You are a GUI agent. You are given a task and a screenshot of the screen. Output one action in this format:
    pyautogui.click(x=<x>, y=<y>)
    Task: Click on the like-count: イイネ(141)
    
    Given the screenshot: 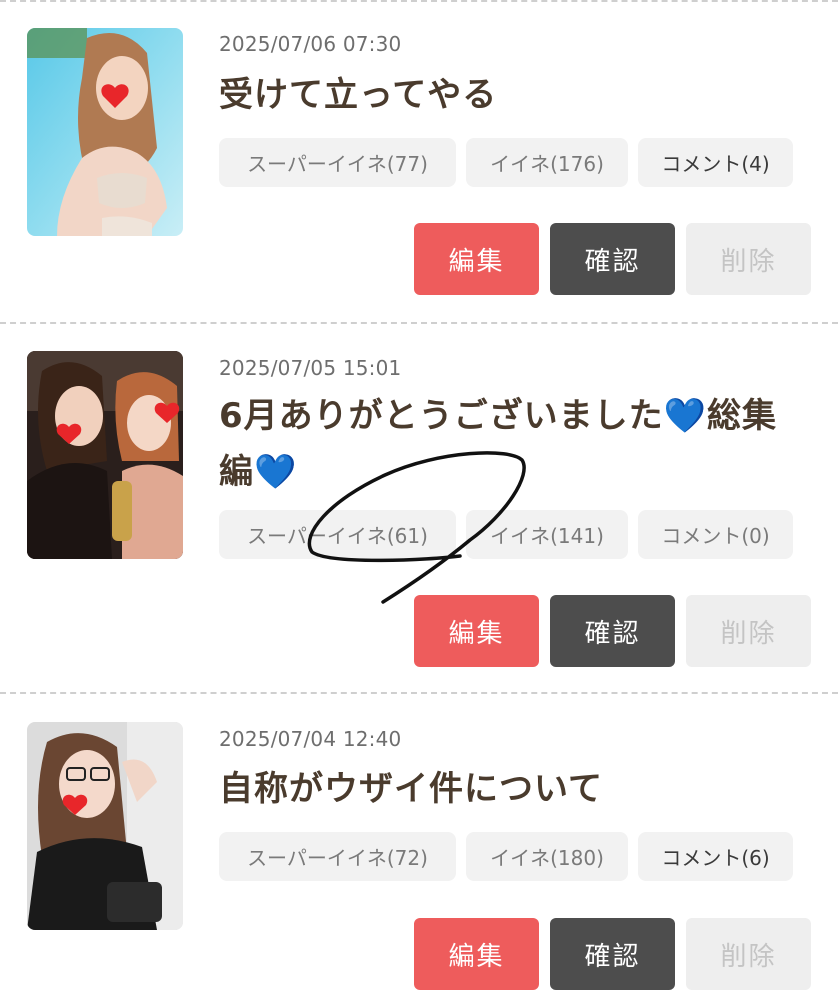 What is the action you would take?
    pyautogui.click(x=547, y=534)
    